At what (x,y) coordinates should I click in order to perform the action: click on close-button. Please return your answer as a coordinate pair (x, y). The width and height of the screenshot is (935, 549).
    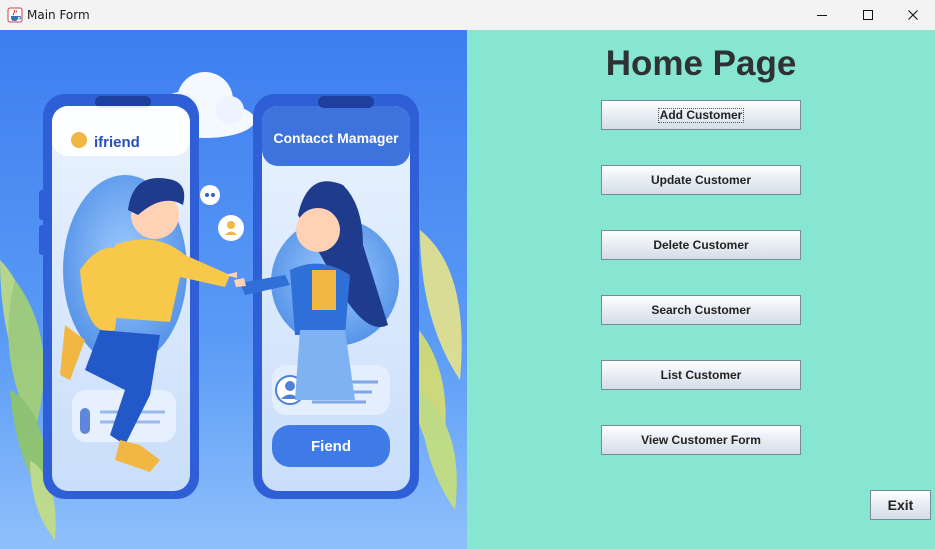
    Looking at the image, I should click on (912, 15).